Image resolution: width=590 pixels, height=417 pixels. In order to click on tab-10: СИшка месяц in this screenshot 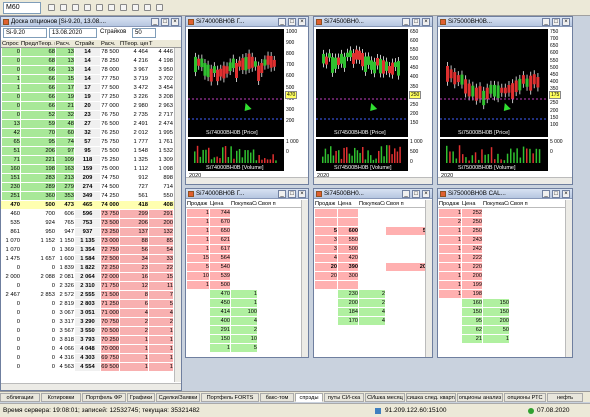, I will do `click(385, 397)`.